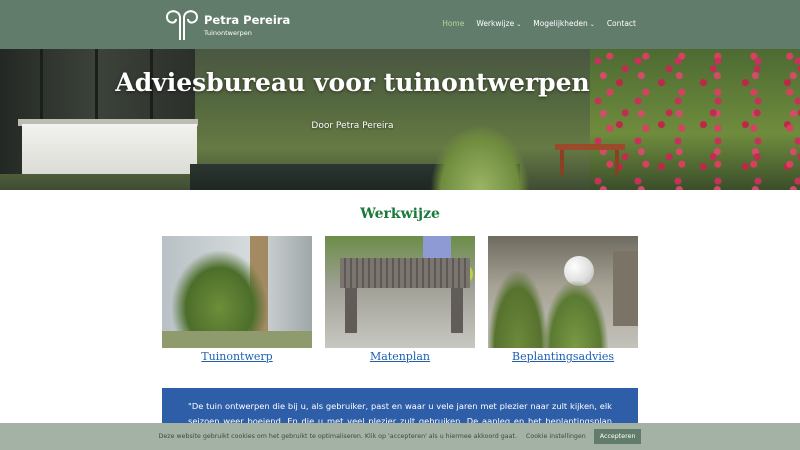 This screenshot has height=450, width=800. I want to click on nav-item-label: Mogelijkheden, so click(560, 23).